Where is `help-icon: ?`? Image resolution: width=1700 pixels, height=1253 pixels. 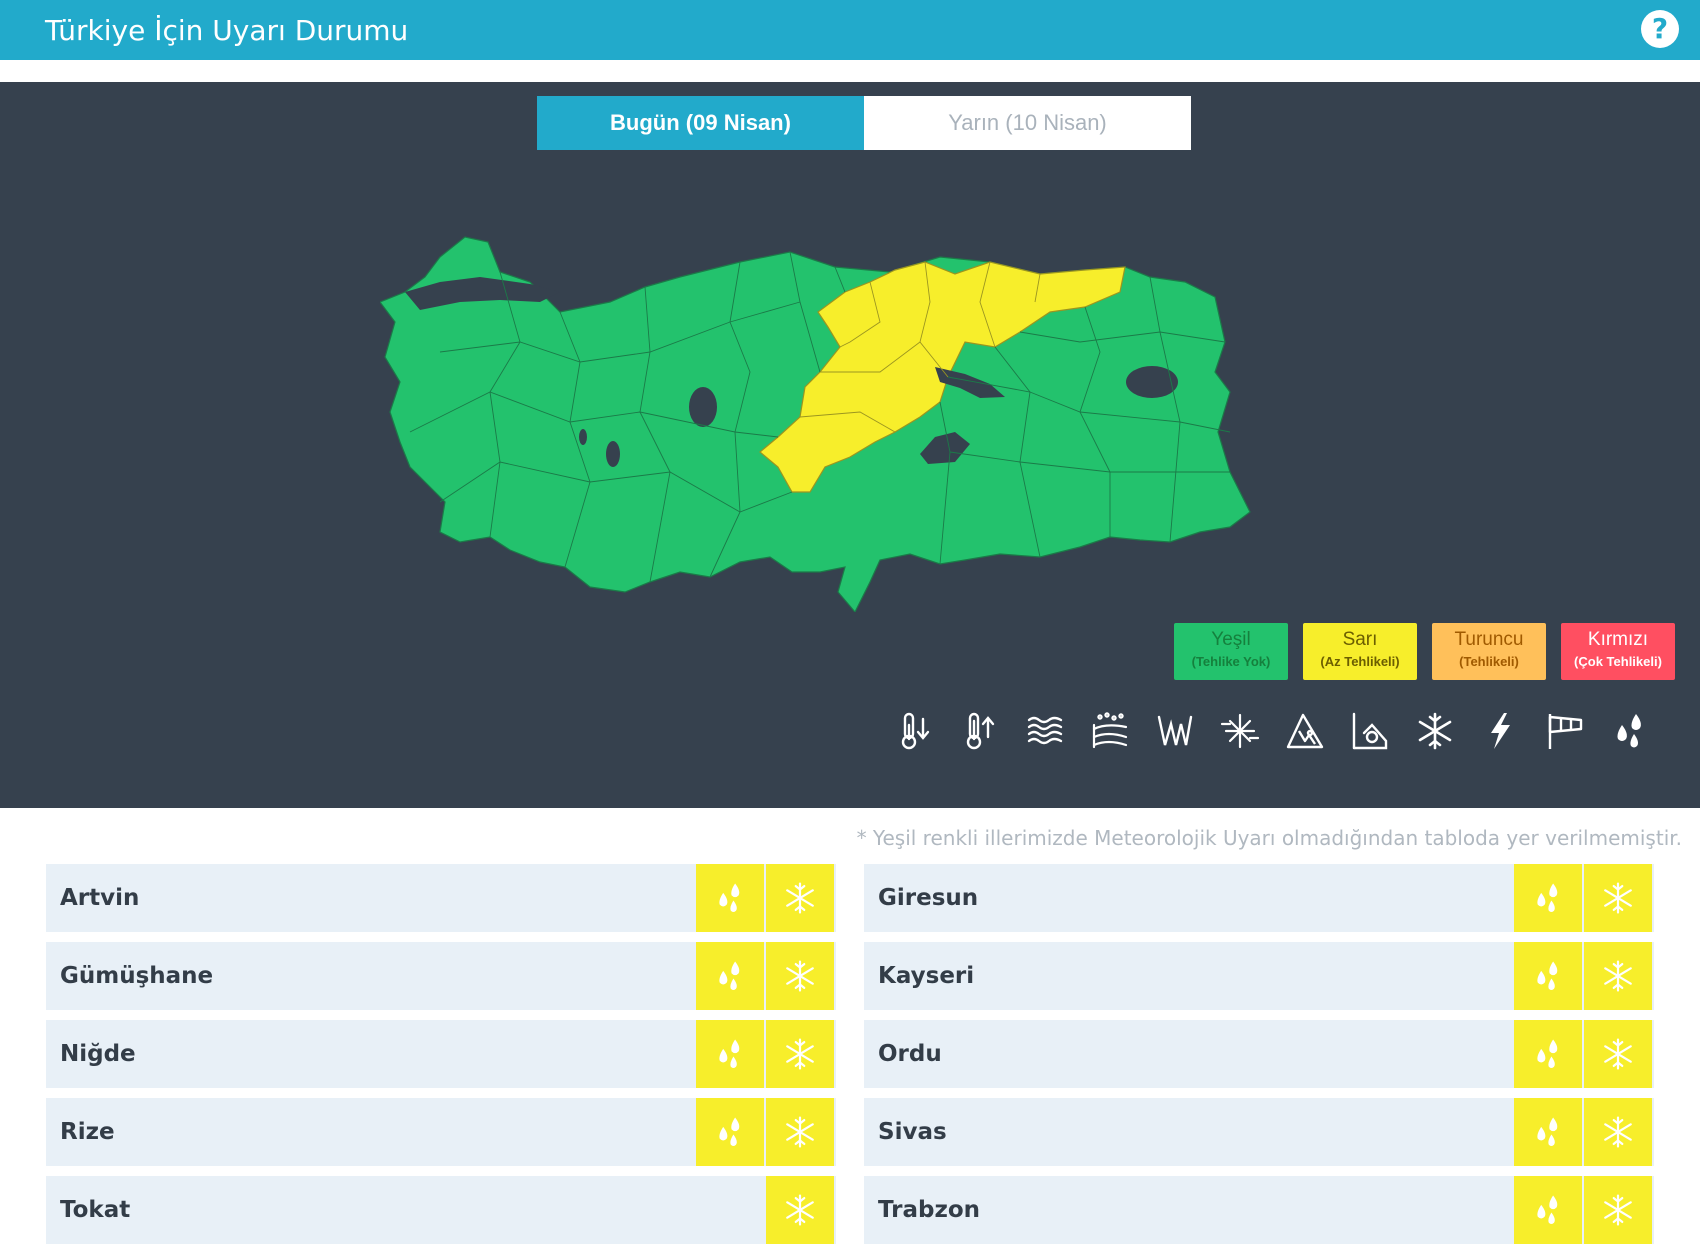 help-icon: ? is located at coordinates (1660, 29).